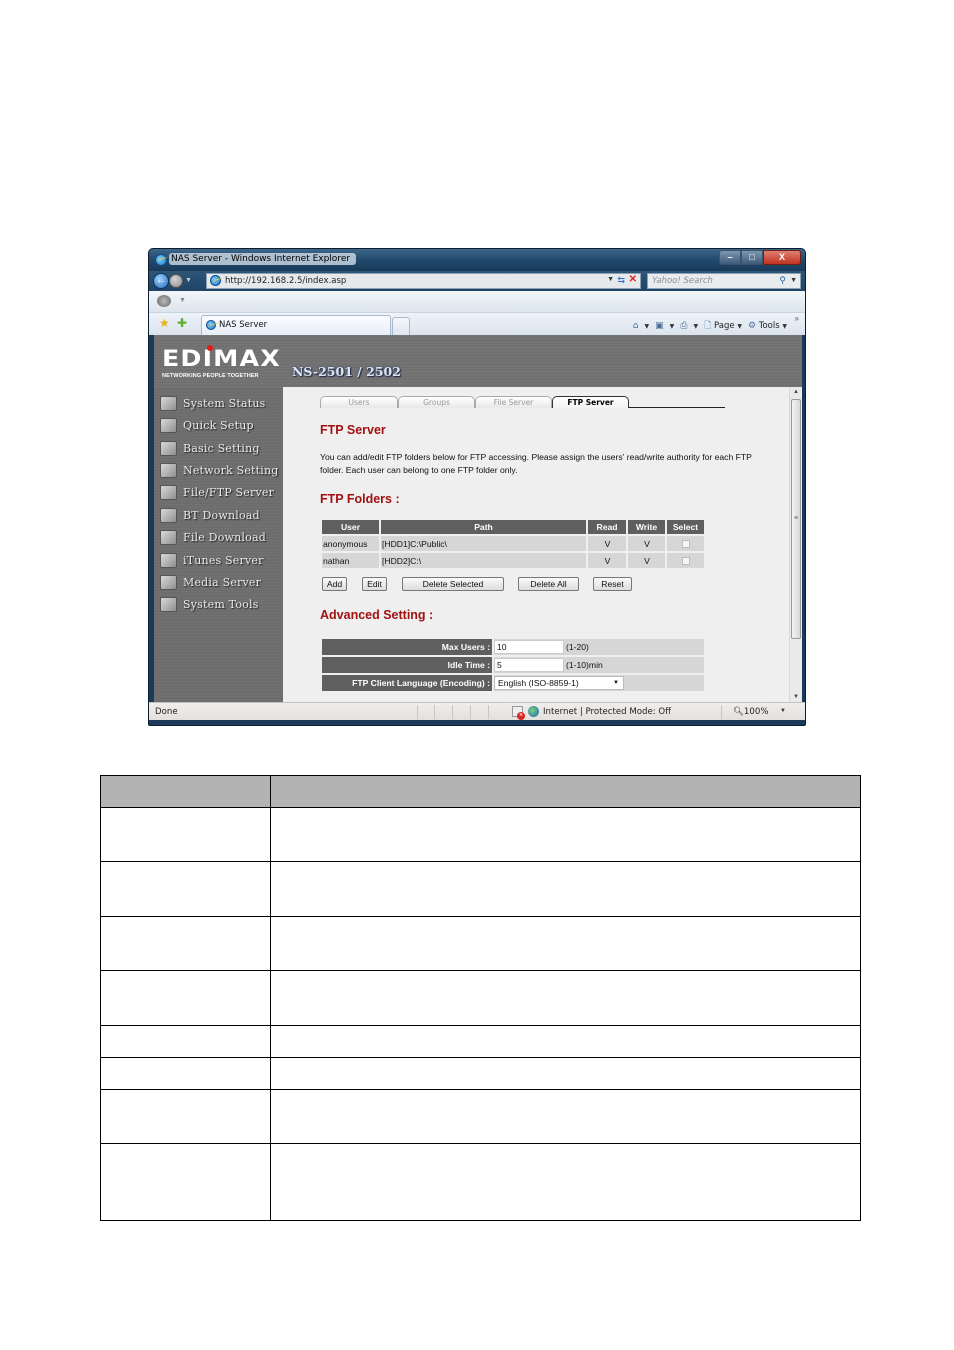 This screenshot has height=1350, width=954. What do you see at coordinates (633, 279) in the screenshot?
I see `stop-icon: ✕` at bounding box center [633, 279].